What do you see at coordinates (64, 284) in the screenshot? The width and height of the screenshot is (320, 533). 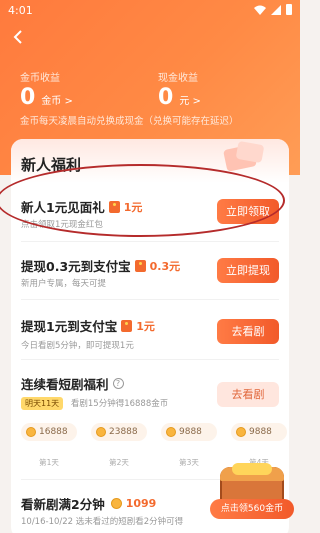 I see `task-subtitle: 新用户专属，每天可提` at bounding box center [64, 284].